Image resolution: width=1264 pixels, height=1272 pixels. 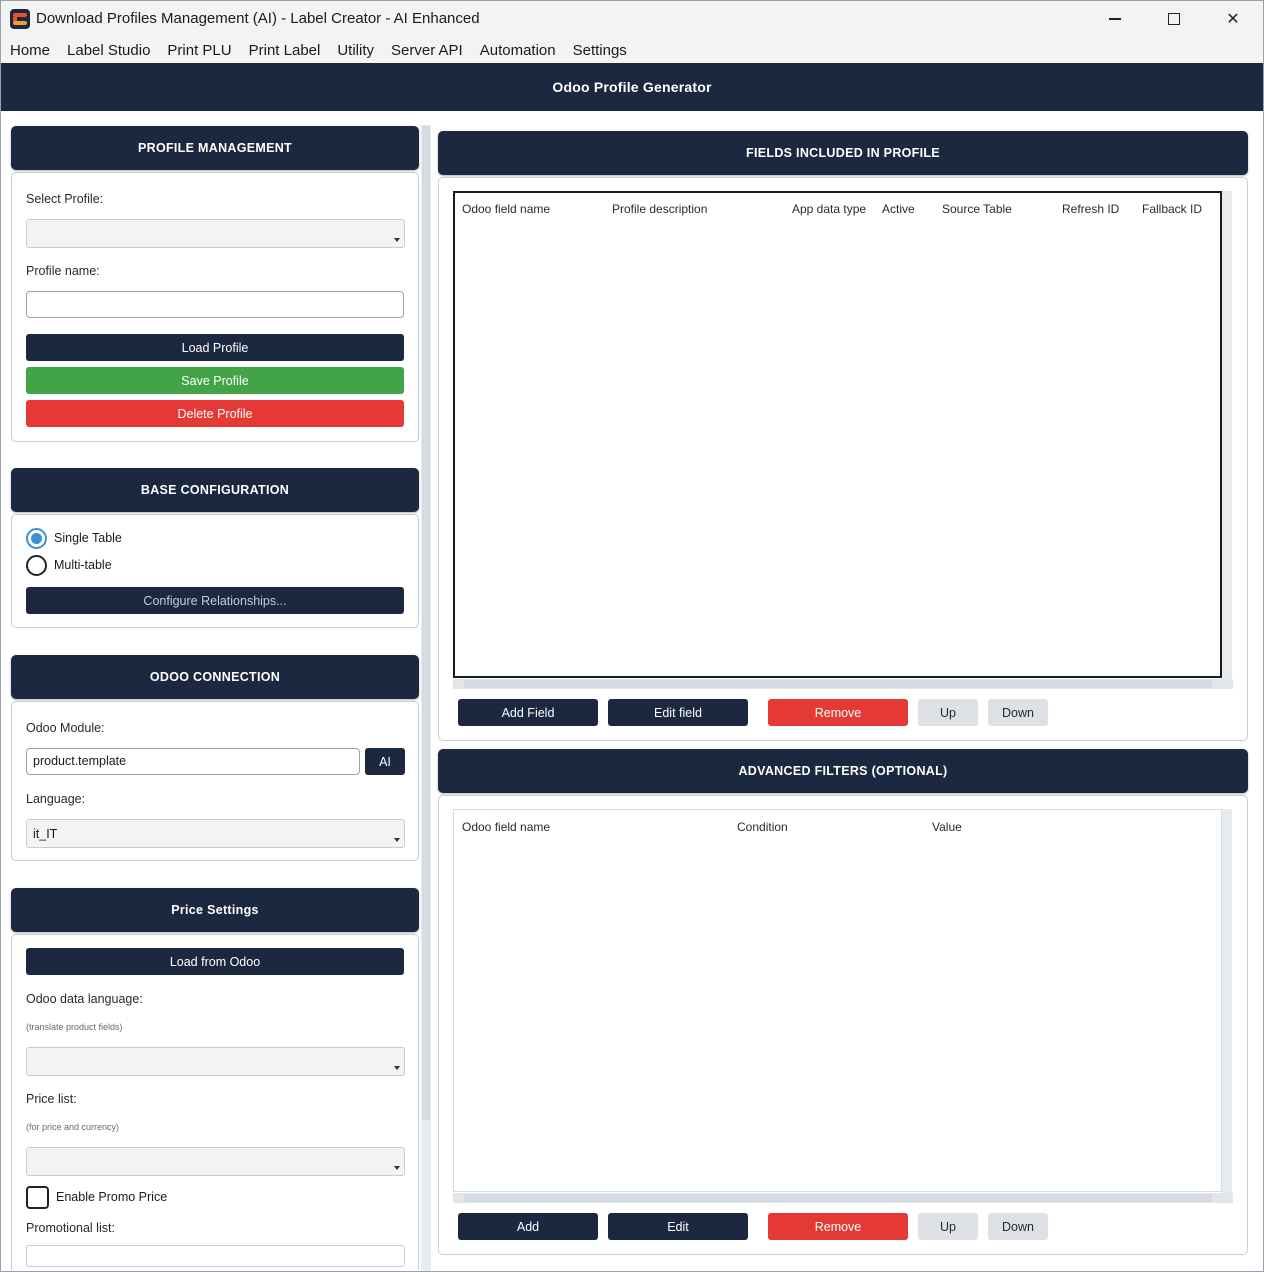 I want to click on save-profile-button: Save Profile, so click(x=215, y=380).